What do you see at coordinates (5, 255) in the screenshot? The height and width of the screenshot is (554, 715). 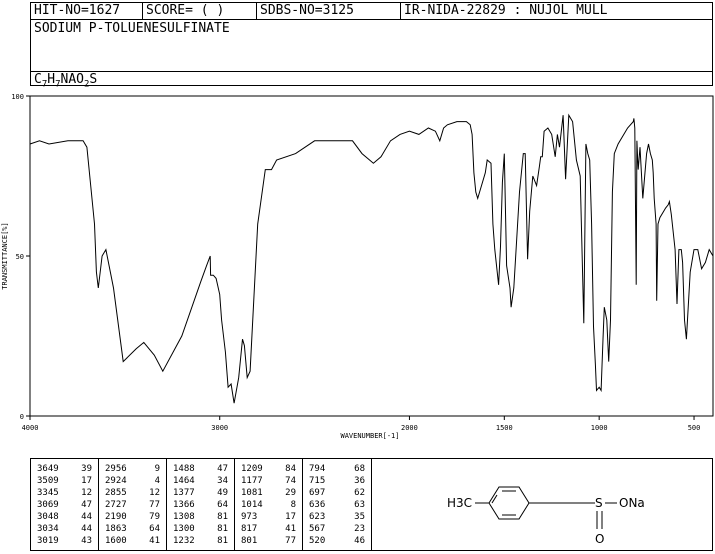 I see `y-axis-label: TRANSMITTANCE[%]` at bounding box center [5, 255].